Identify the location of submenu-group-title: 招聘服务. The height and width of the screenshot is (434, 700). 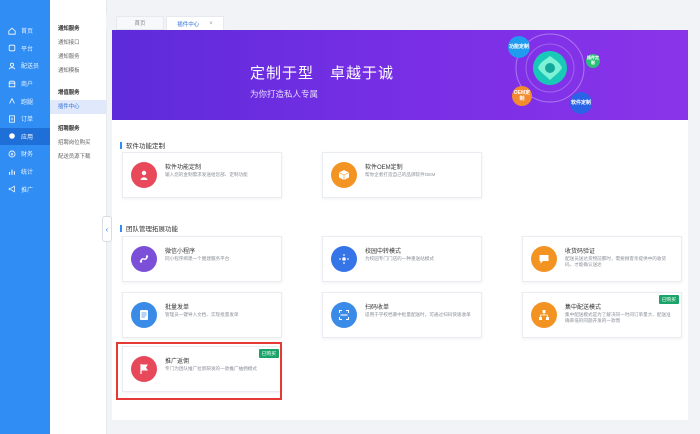
(69, 129).